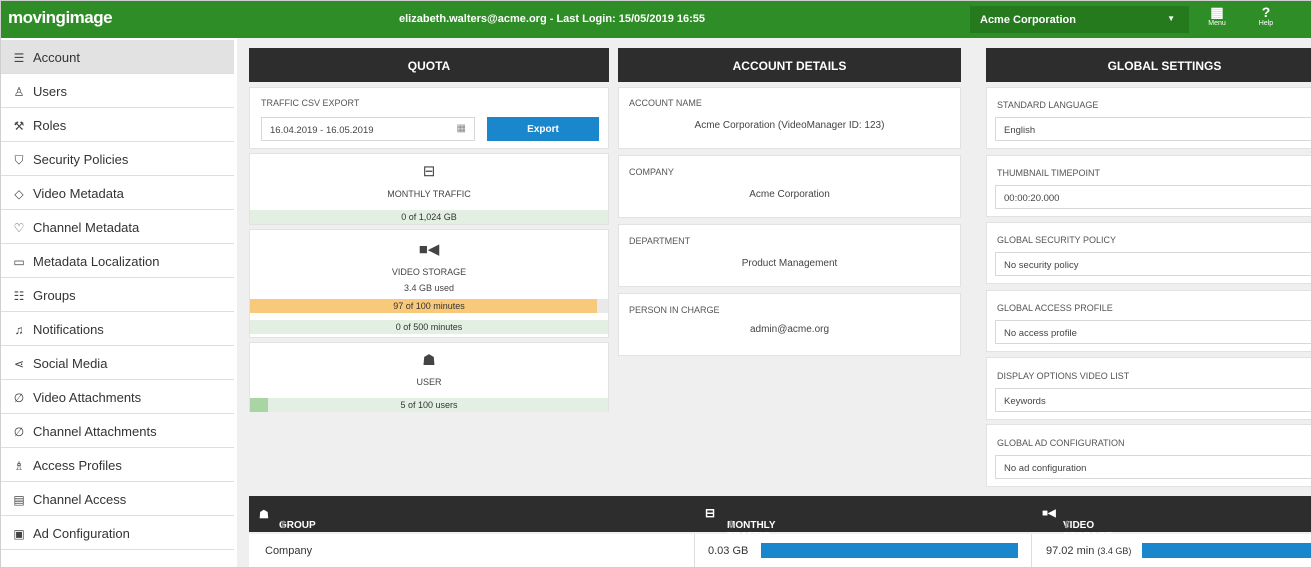  What do you see at coordinates (429, 249) in the screenshot?
I see `video-camera-icon: ■◀` at bounding box center [429, 249].